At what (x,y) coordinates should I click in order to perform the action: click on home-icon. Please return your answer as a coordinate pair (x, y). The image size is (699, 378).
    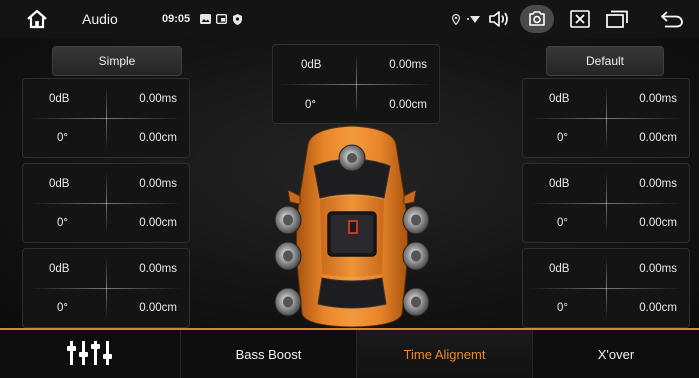
    Looking at the image, I should click on (37, 19).